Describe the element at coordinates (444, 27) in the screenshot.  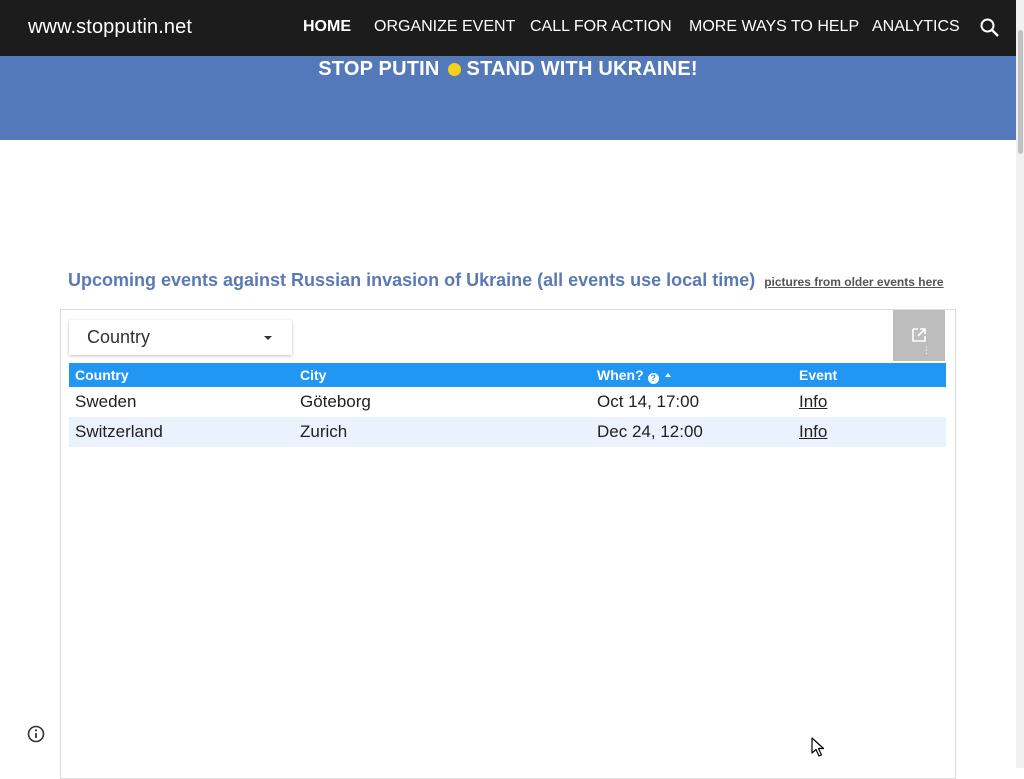
I see `nav-item-organize-event: ORGANIZE EVENT` at that location.